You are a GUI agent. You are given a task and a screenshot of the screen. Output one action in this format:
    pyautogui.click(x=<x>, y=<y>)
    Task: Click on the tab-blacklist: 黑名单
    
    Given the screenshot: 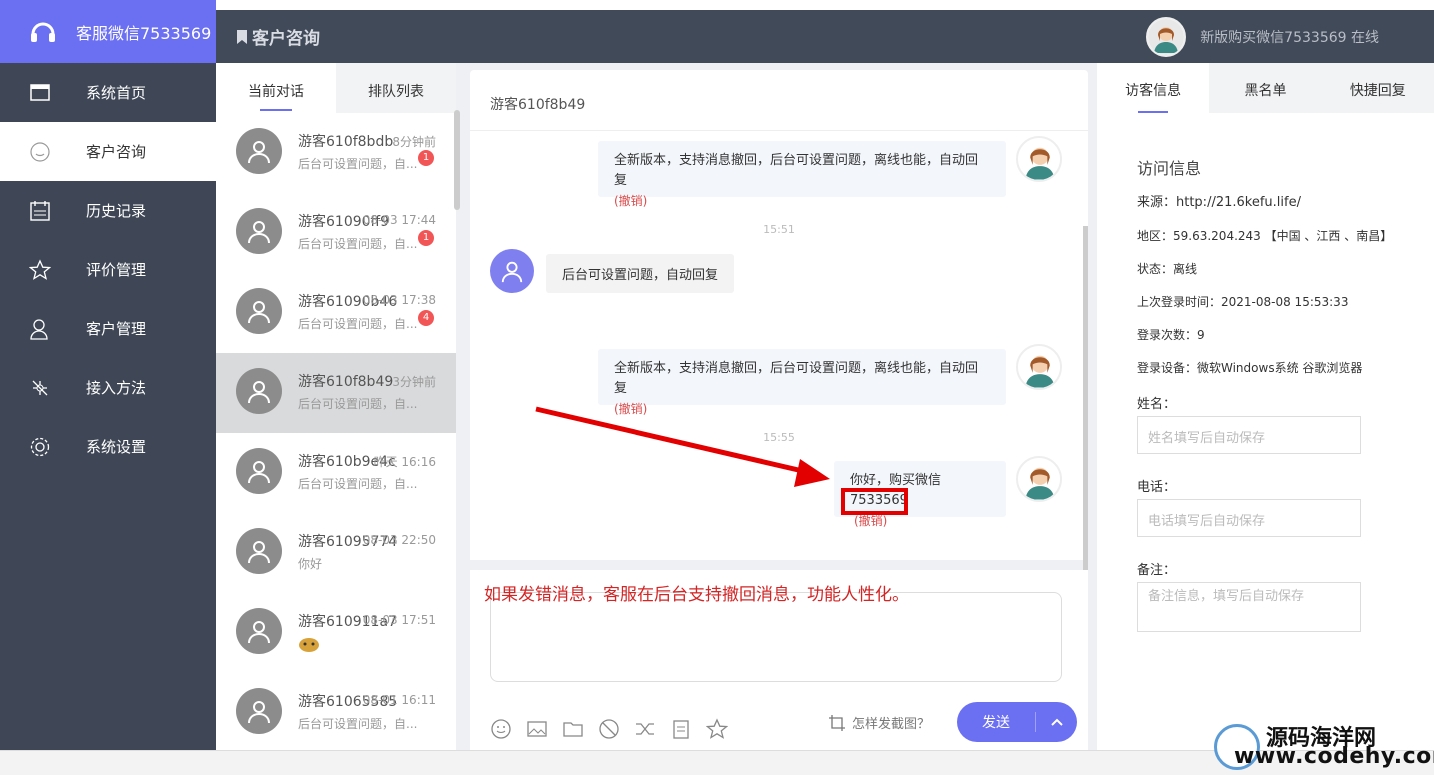 What is the action you would take?
    pyautogui.click(x=1265, y=88)
    